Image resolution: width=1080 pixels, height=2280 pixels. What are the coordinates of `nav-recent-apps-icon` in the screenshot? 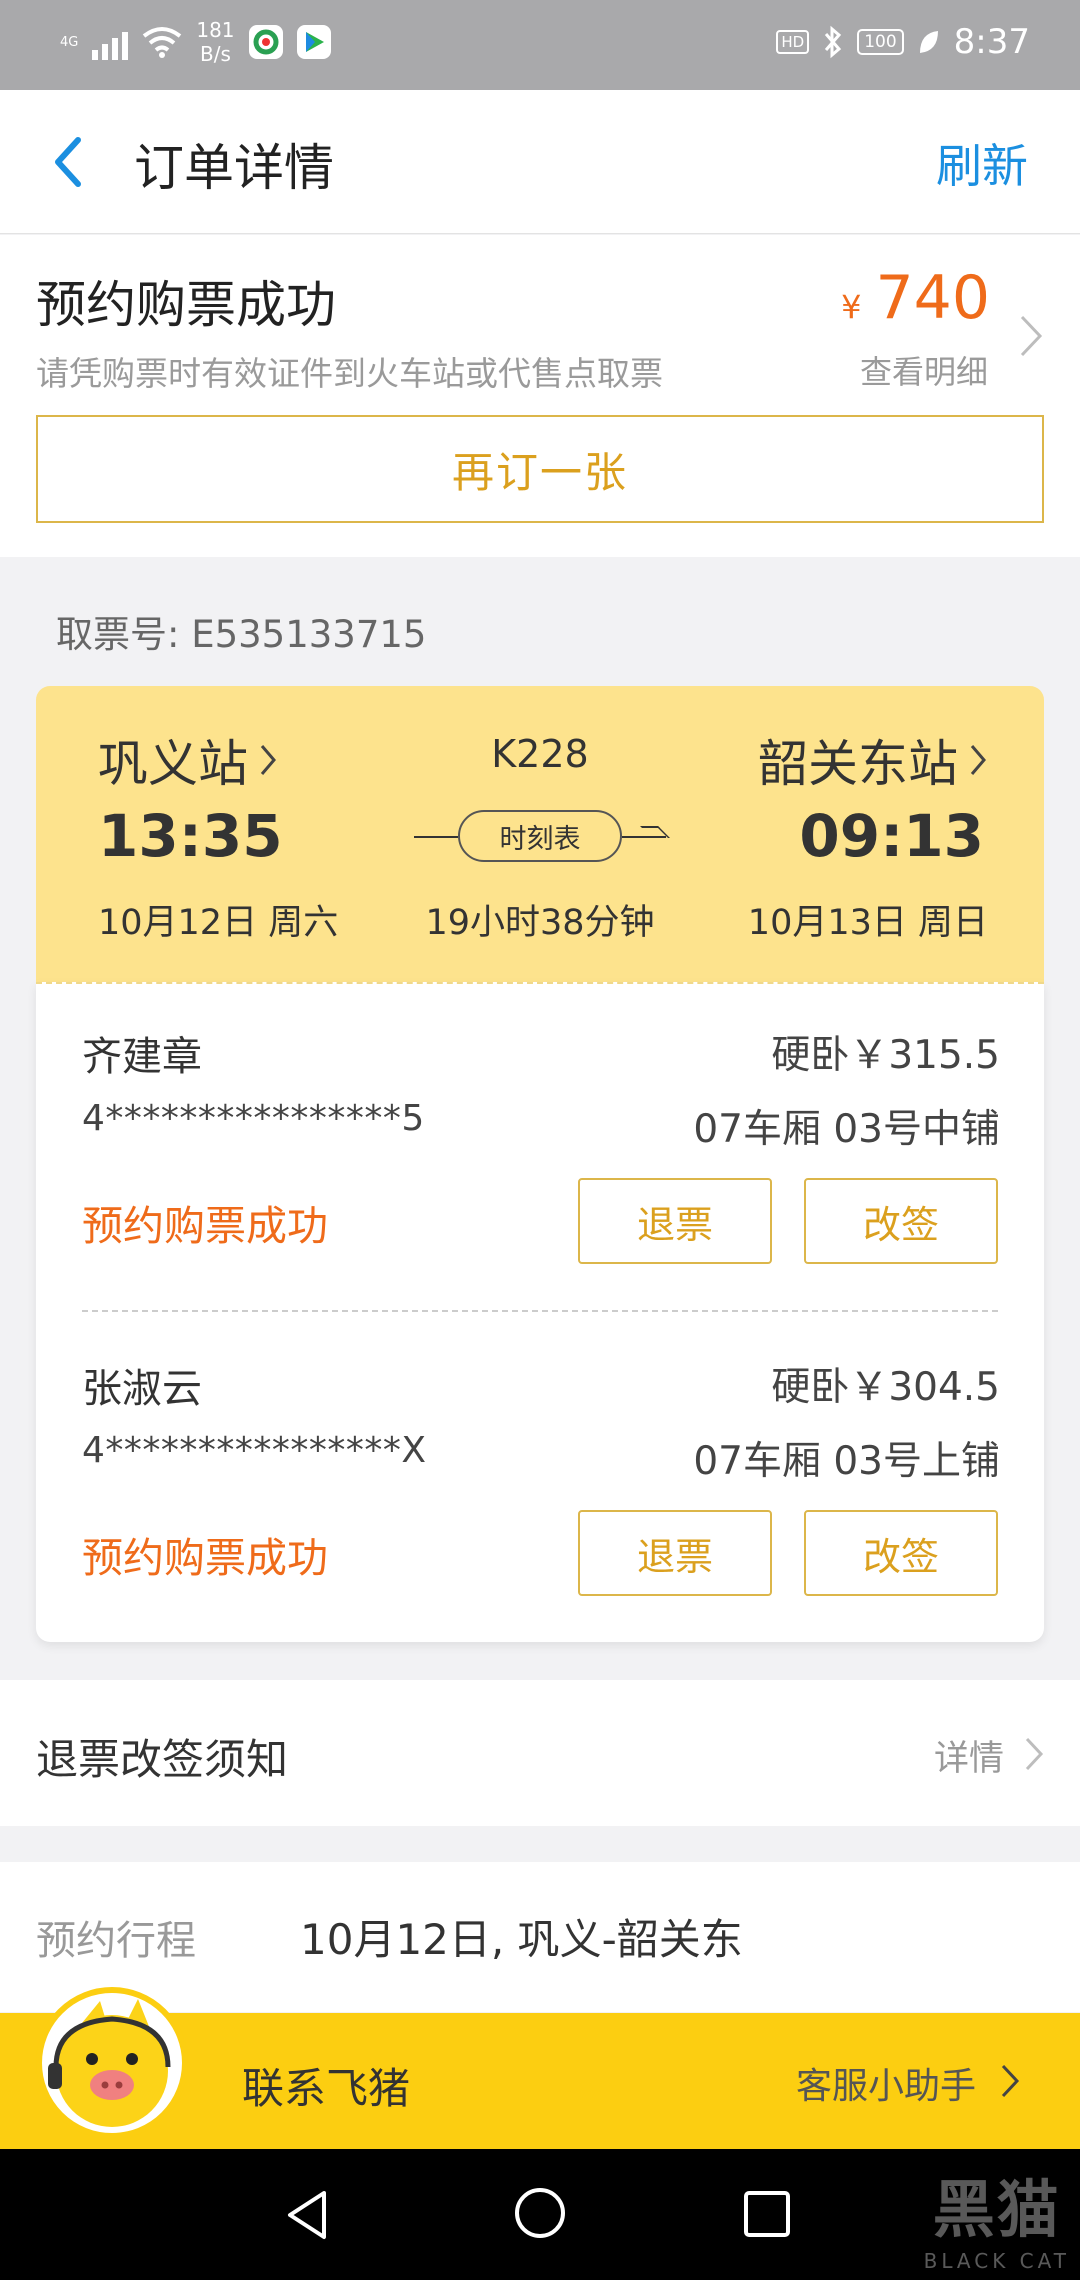 It's located at (767, 2214).